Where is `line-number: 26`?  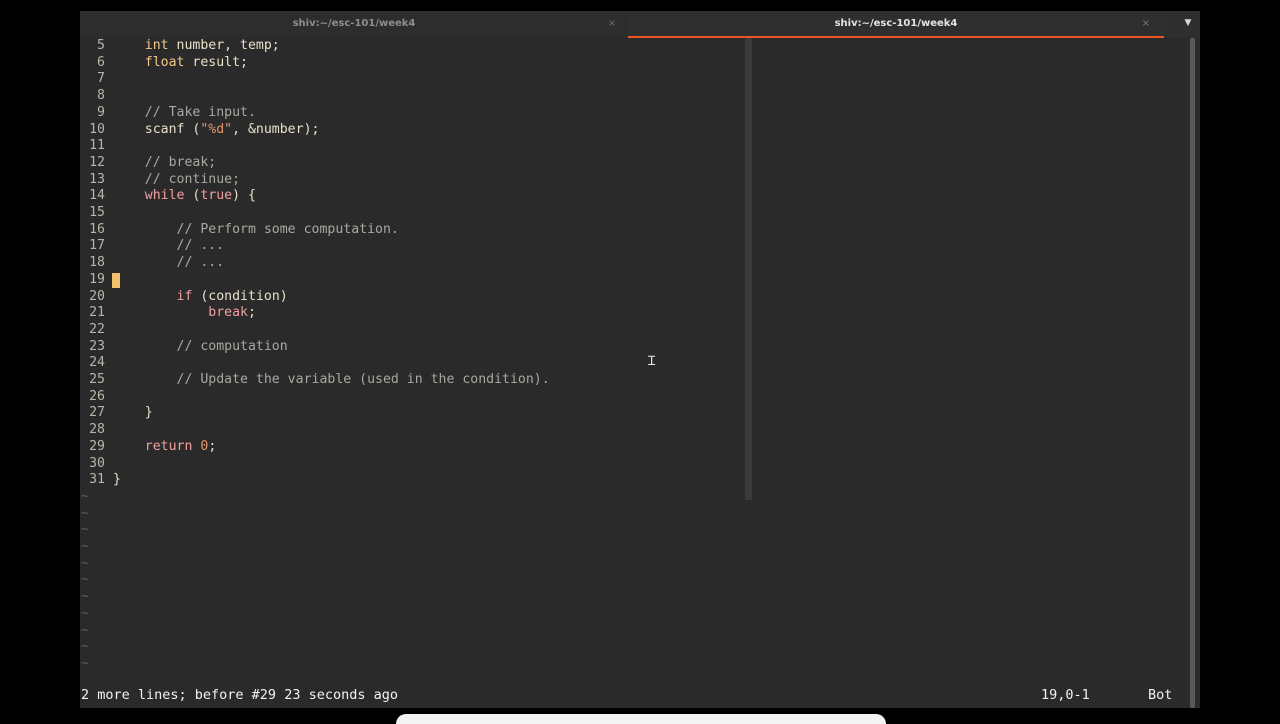 line-number: 26 is located at coordinates (97, 396).